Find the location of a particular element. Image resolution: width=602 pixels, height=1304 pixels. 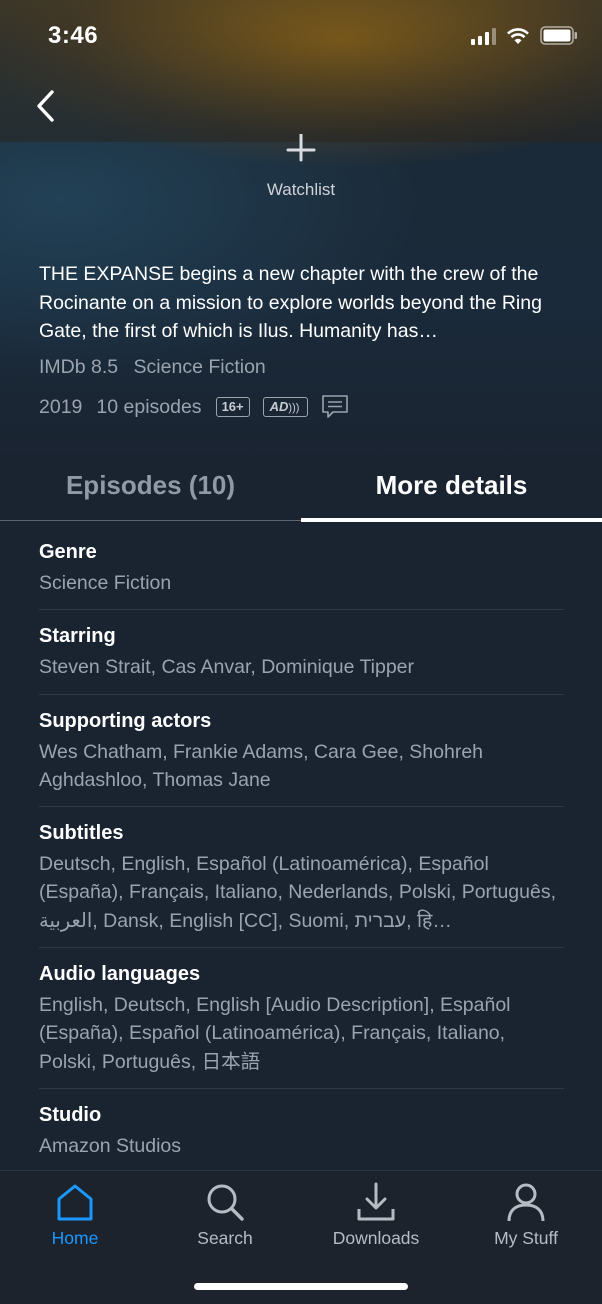

download-icon is located at coordinates (376, 1201).